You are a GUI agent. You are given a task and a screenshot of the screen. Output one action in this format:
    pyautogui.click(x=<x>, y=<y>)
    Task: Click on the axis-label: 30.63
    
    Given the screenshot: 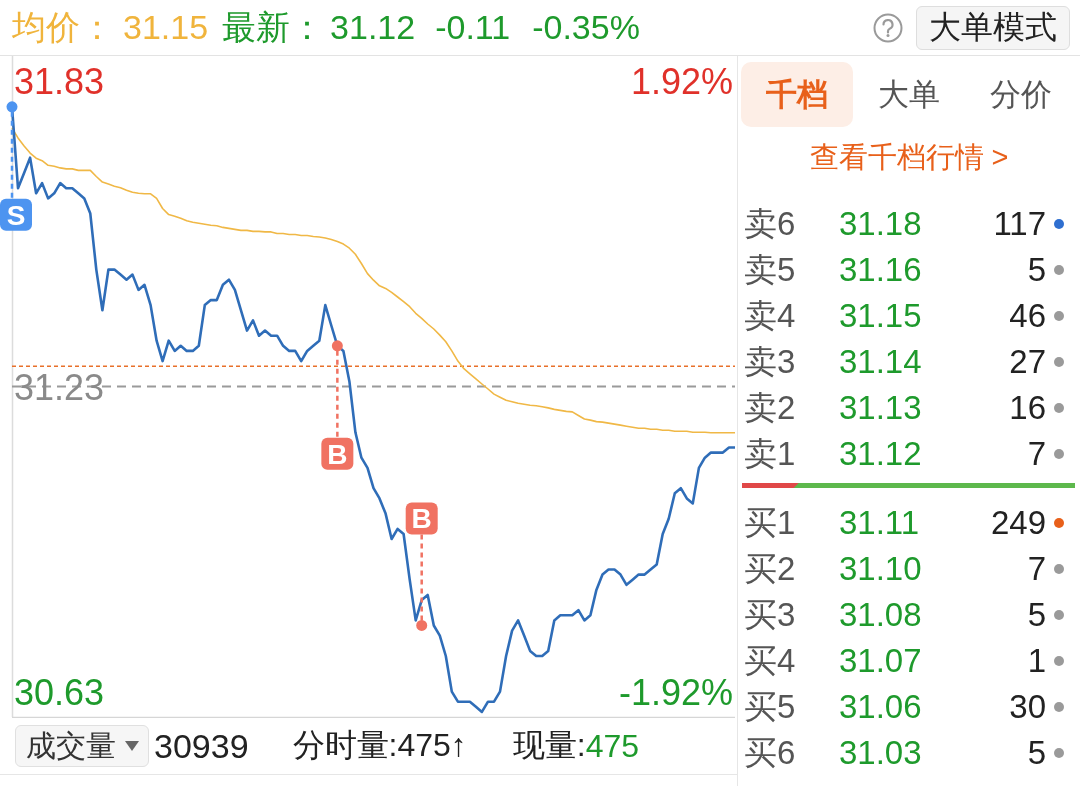 What is the action you would take?
    pyautogui.click(x=59, y=692)
    